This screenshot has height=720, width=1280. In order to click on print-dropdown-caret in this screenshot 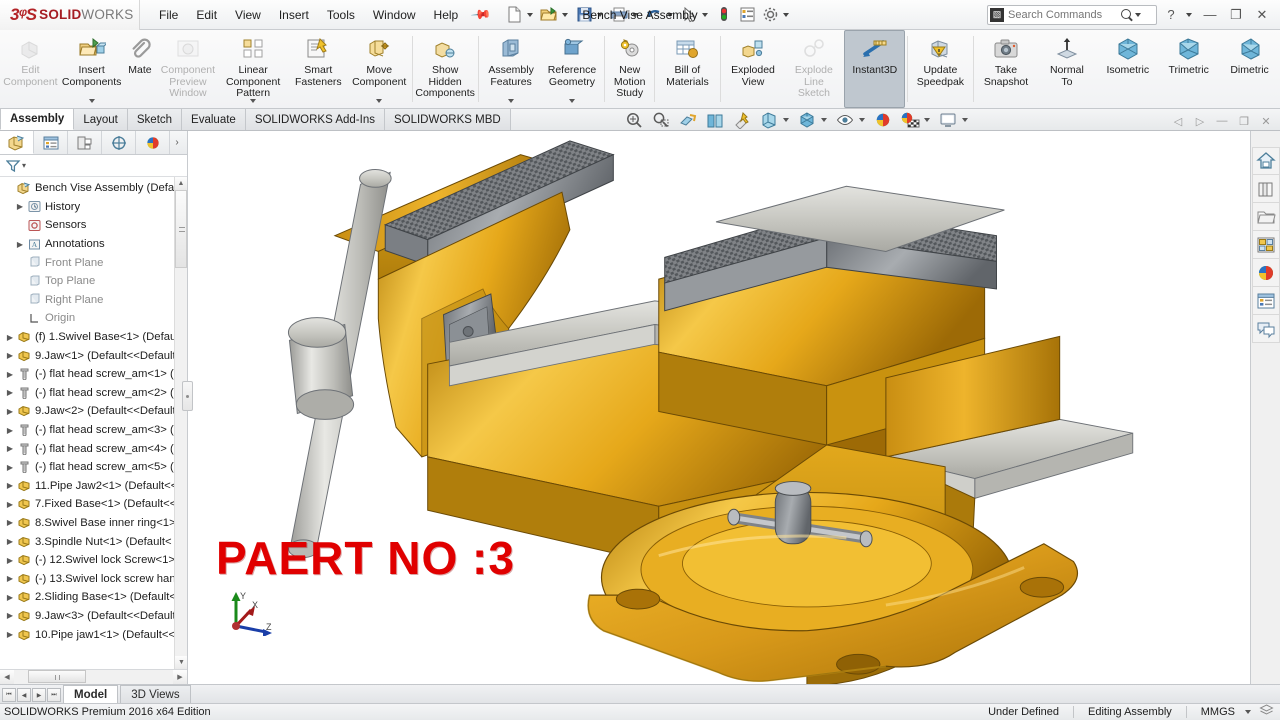, I will do `click(635, 14)`.